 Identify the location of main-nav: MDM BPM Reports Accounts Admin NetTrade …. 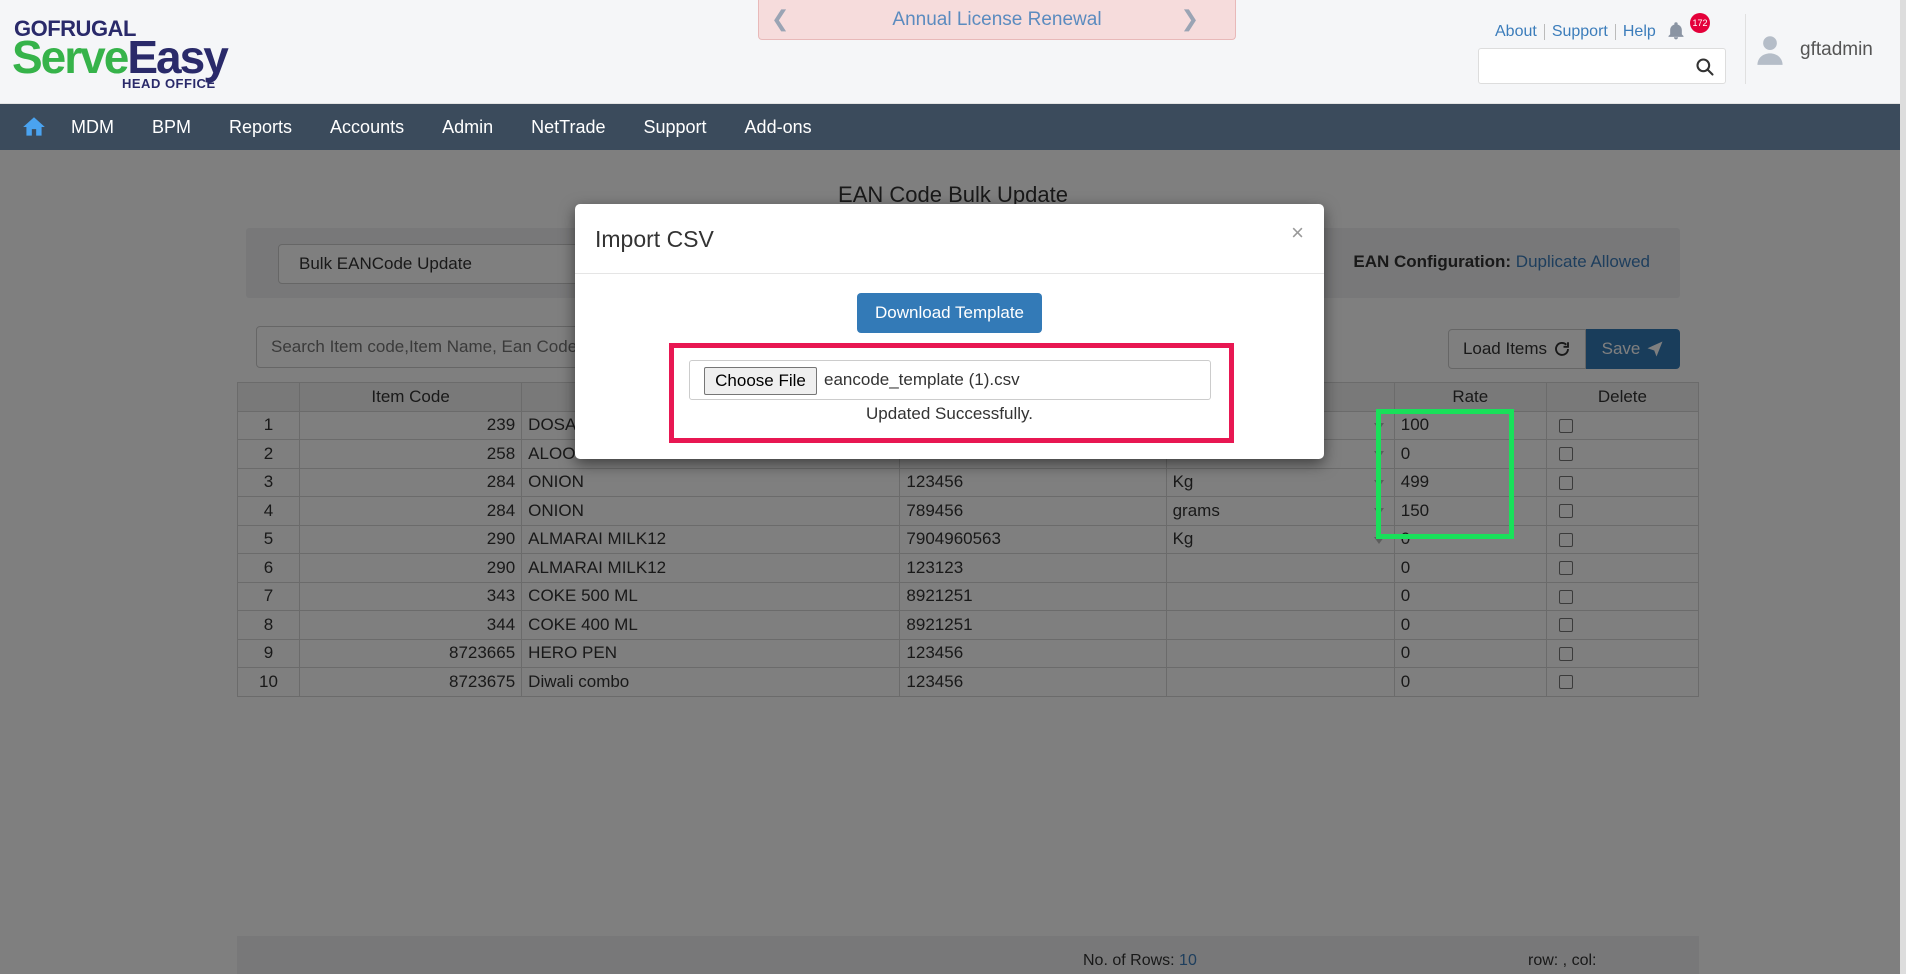
(953, 127).